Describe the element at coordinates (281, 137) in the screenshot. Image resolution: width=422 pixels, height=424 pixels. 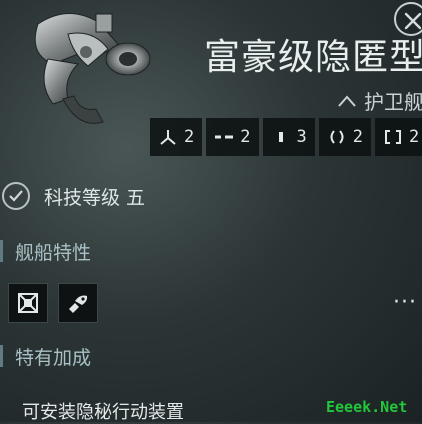
I see `high-slot-icon` at that location.